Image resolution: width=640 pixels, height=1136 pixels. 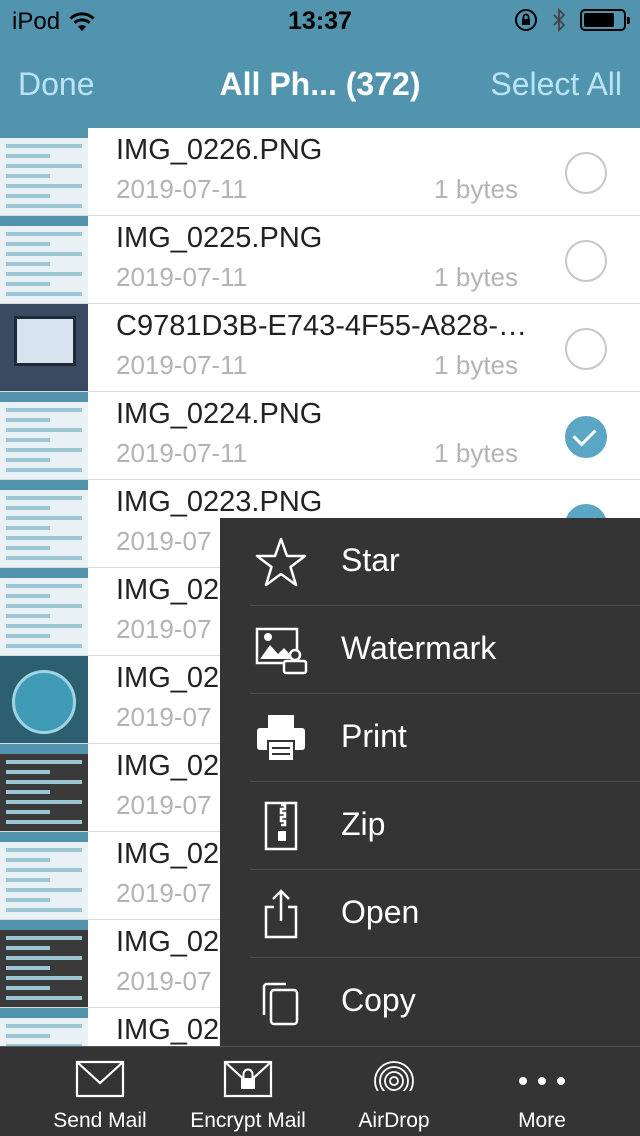 I want to click on battery-icon, so click(x=605, y=20).